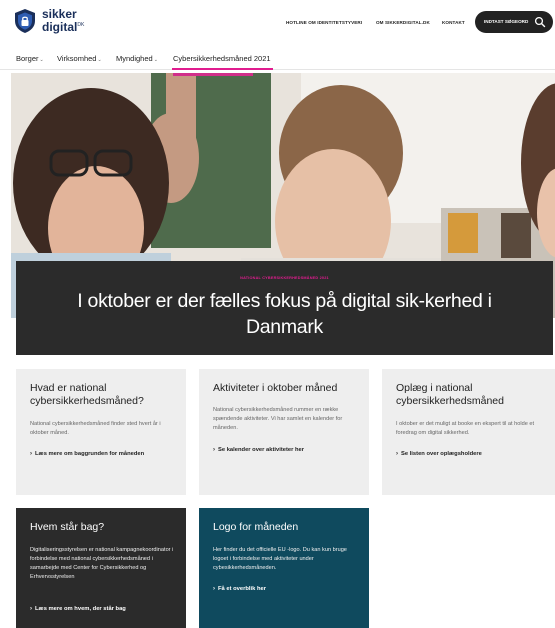  Describe the element at coordinates (403, 22) in the screenshot. I see `topnav-about: OM SIKKERDIGITAL.DK` at that location.